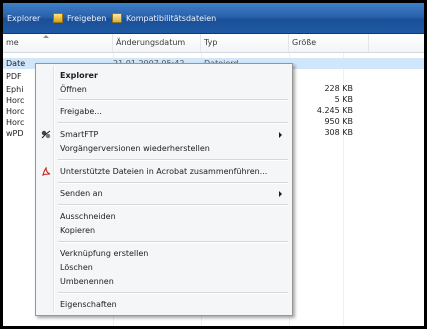 The width and height of the screenshot is (427, 329). I want to click on compat-files-button: Kompatibilitätsdateien, so click(164, 18).